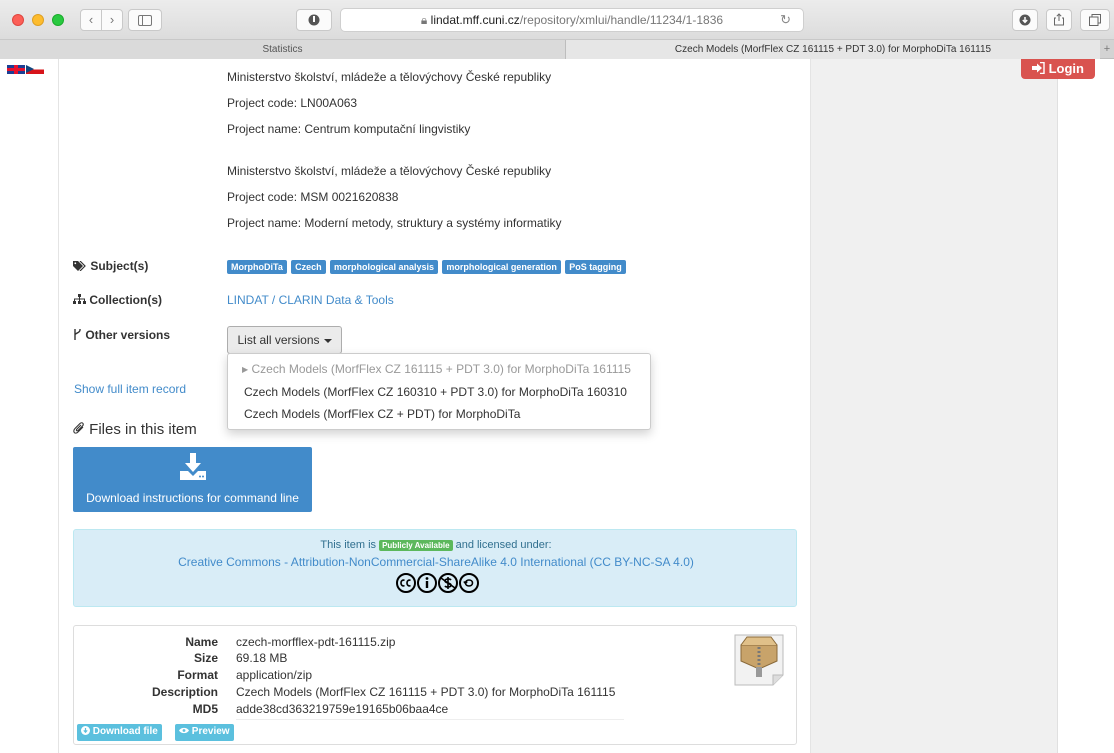 The height and width of the screenshot is (753, 1114). Describe the element at coordinates (283, 49) in the screenshot. I see `tab-statistics: Statistics` at that location.